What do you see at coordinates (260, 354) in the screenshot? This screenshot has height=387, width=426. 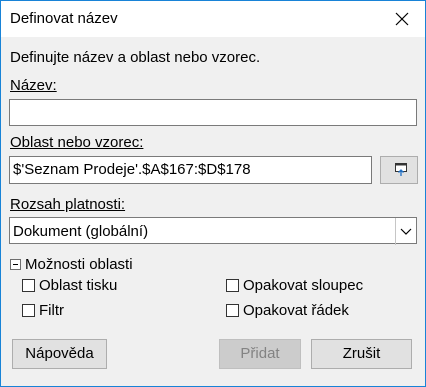 I see `add-button: Přidat` at bounding box center [260, 354].